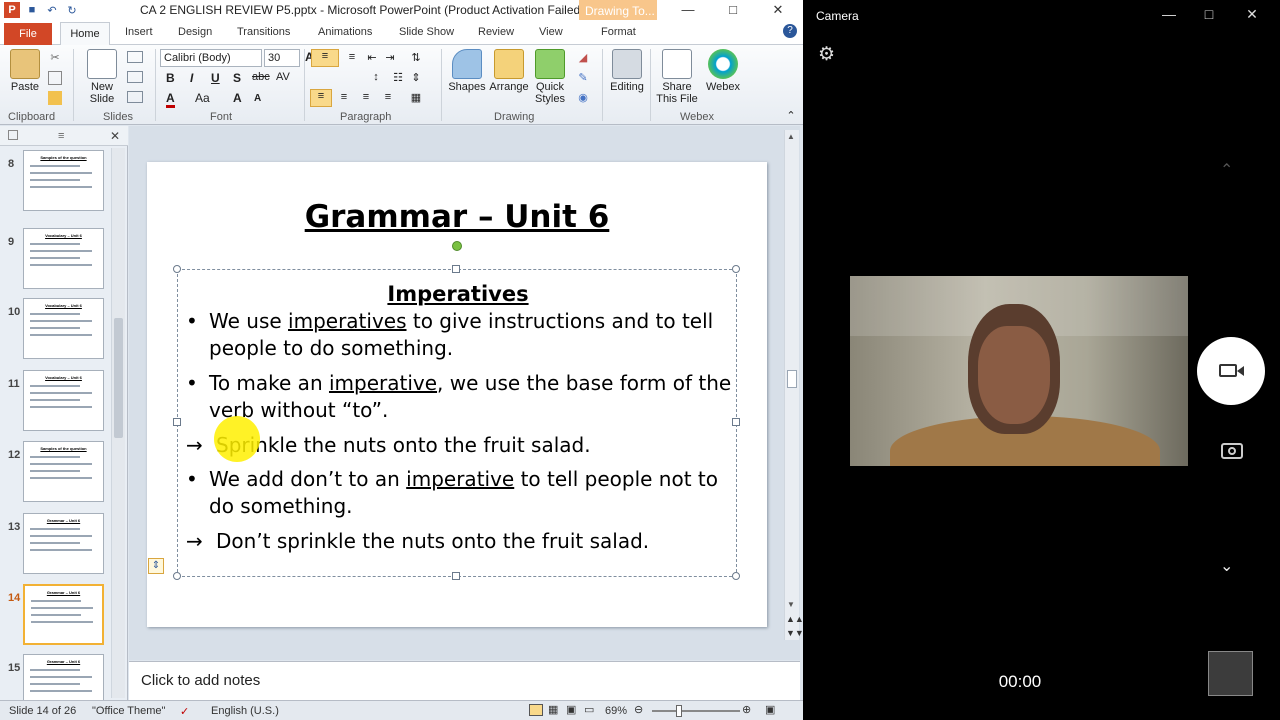  I want to click on decrease-indent-button: ⇤, so click(372, 57).